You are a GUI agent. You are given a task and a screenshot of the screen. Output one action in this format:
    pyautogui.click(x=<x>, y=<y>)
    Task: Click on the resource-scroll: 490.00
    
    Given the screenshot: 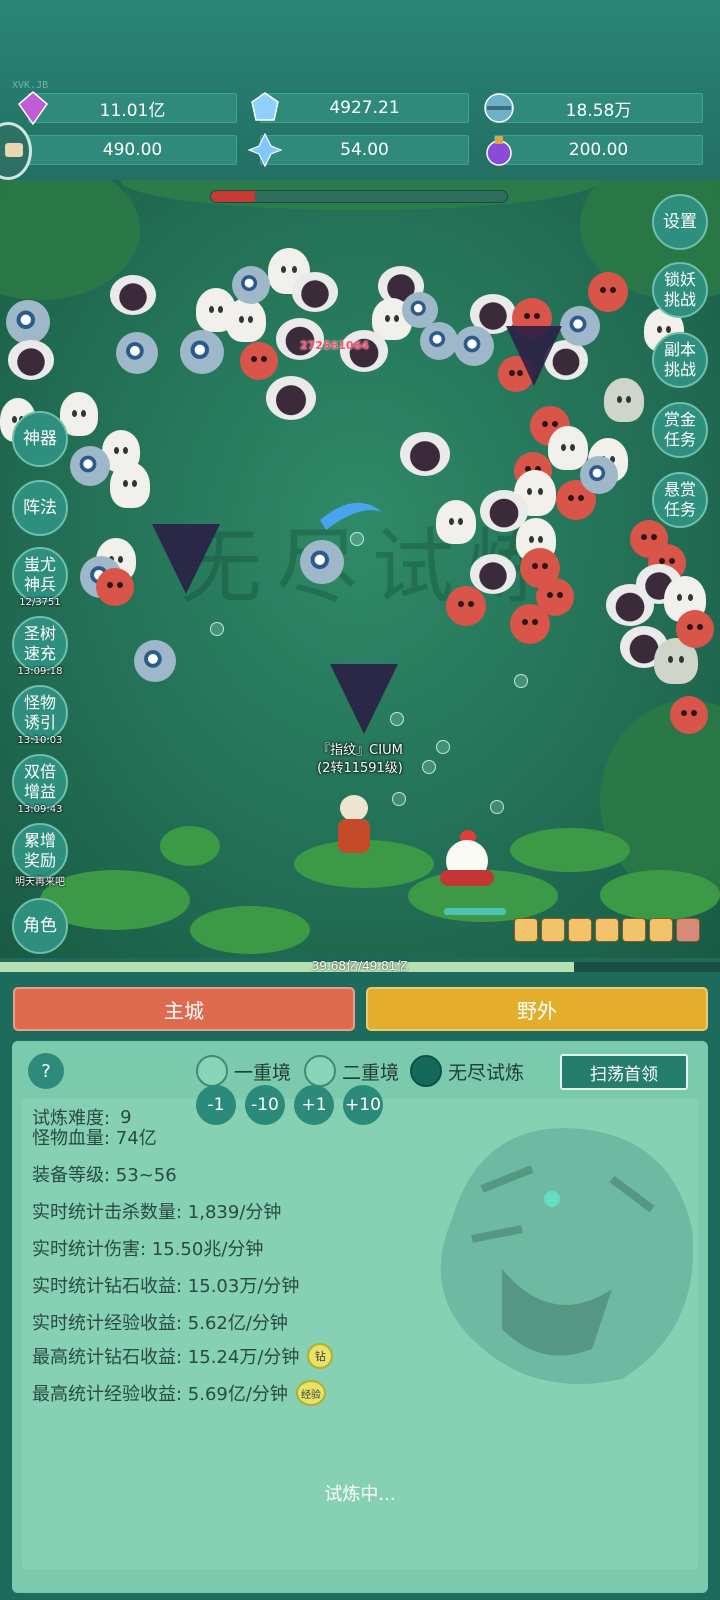 What is the action you would take?
    pyautogui.click(x=132, y=150)
    